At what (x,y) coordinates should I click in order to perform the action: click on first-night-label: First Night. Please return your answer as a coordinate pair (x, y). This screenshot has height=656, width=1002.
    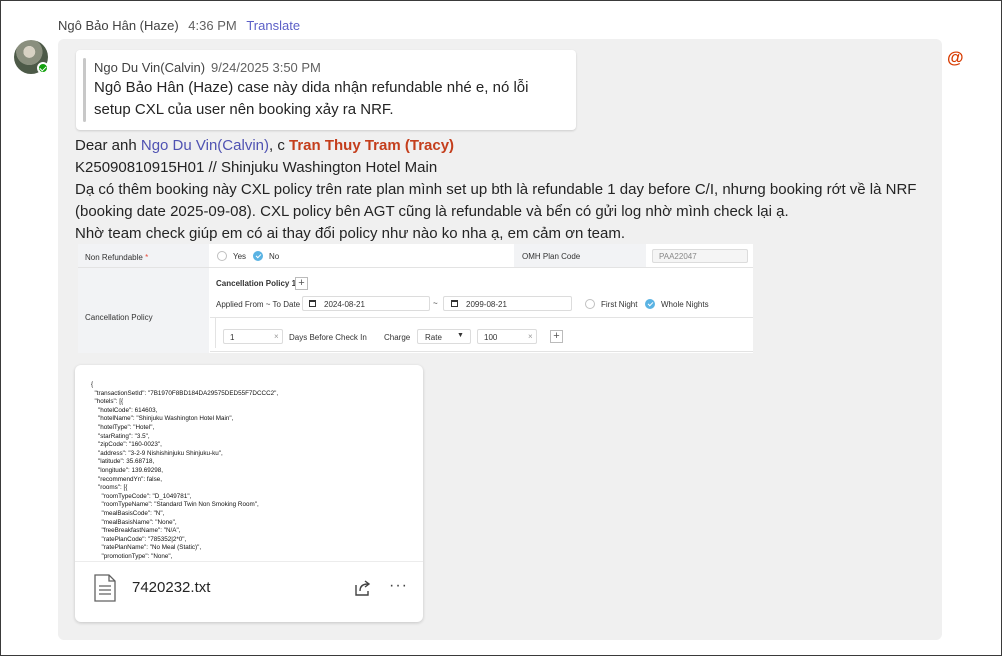
    Looking at the image, I should click on (619, 304).